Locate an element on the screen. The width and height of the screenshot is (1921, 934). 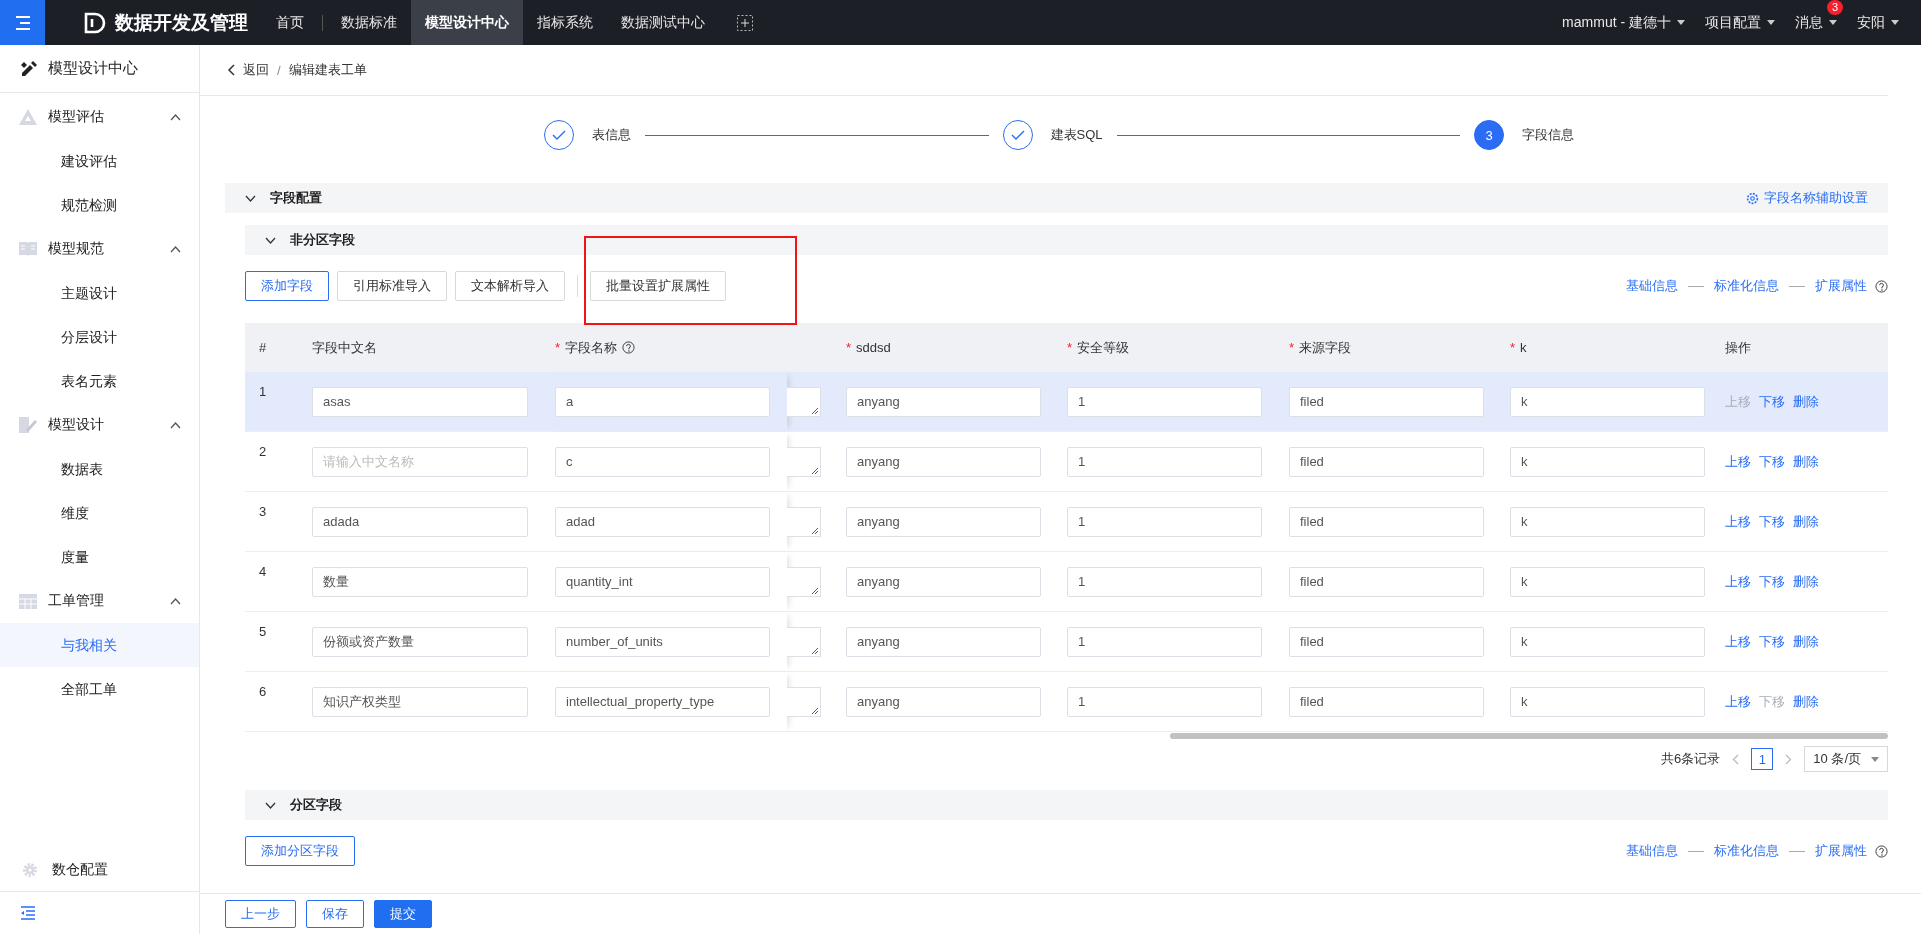
table-row: 5 份额或资产数量 number_of_units anyang 1 filed k 上移 下移 删除 is located at coordinates (1066, 642).